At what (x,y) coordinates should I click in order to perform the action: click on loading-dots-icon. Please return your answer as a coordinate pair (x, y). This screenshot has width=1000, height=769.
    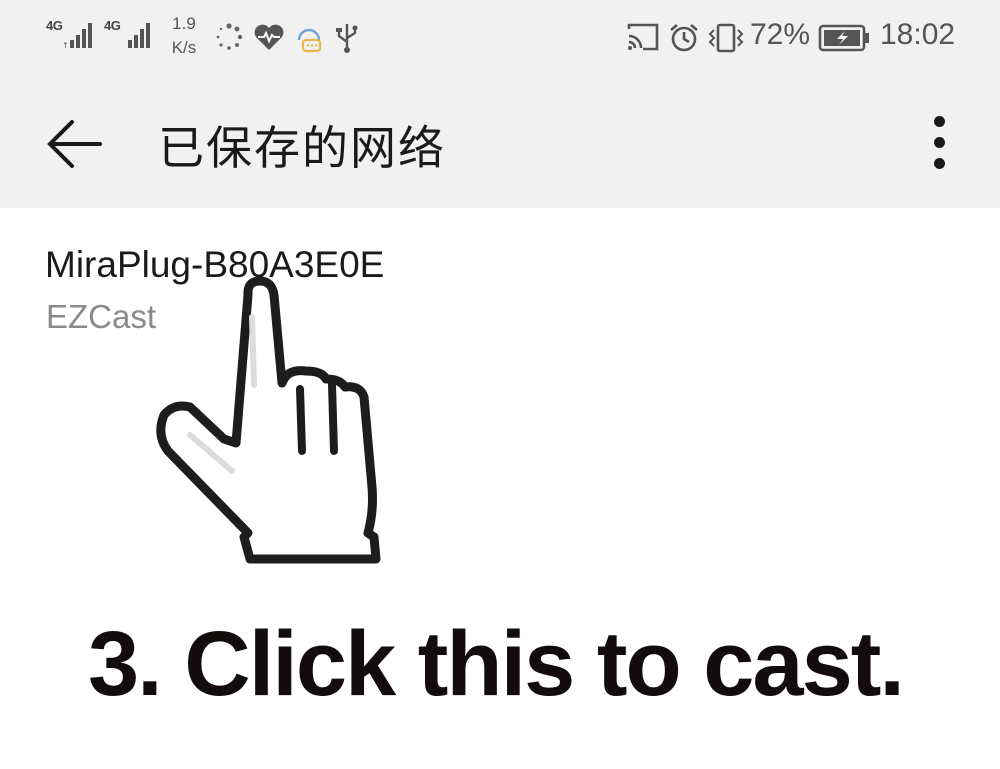
    Looking at the image, I should click on (229, 36).